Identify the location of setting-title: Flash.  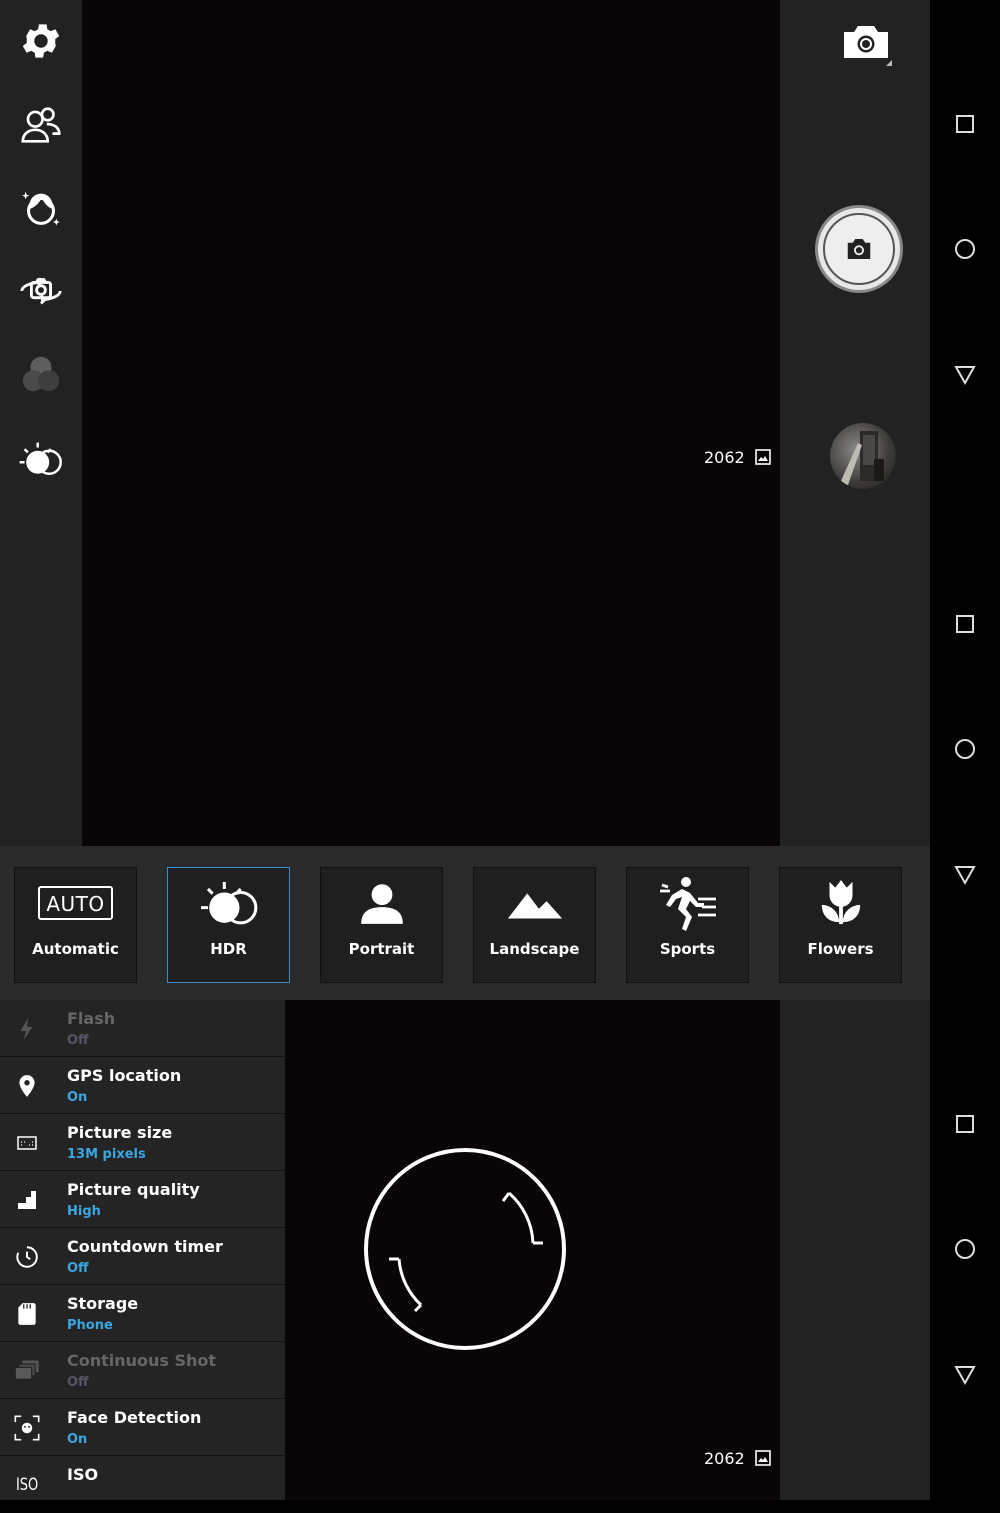
(91, 1018).